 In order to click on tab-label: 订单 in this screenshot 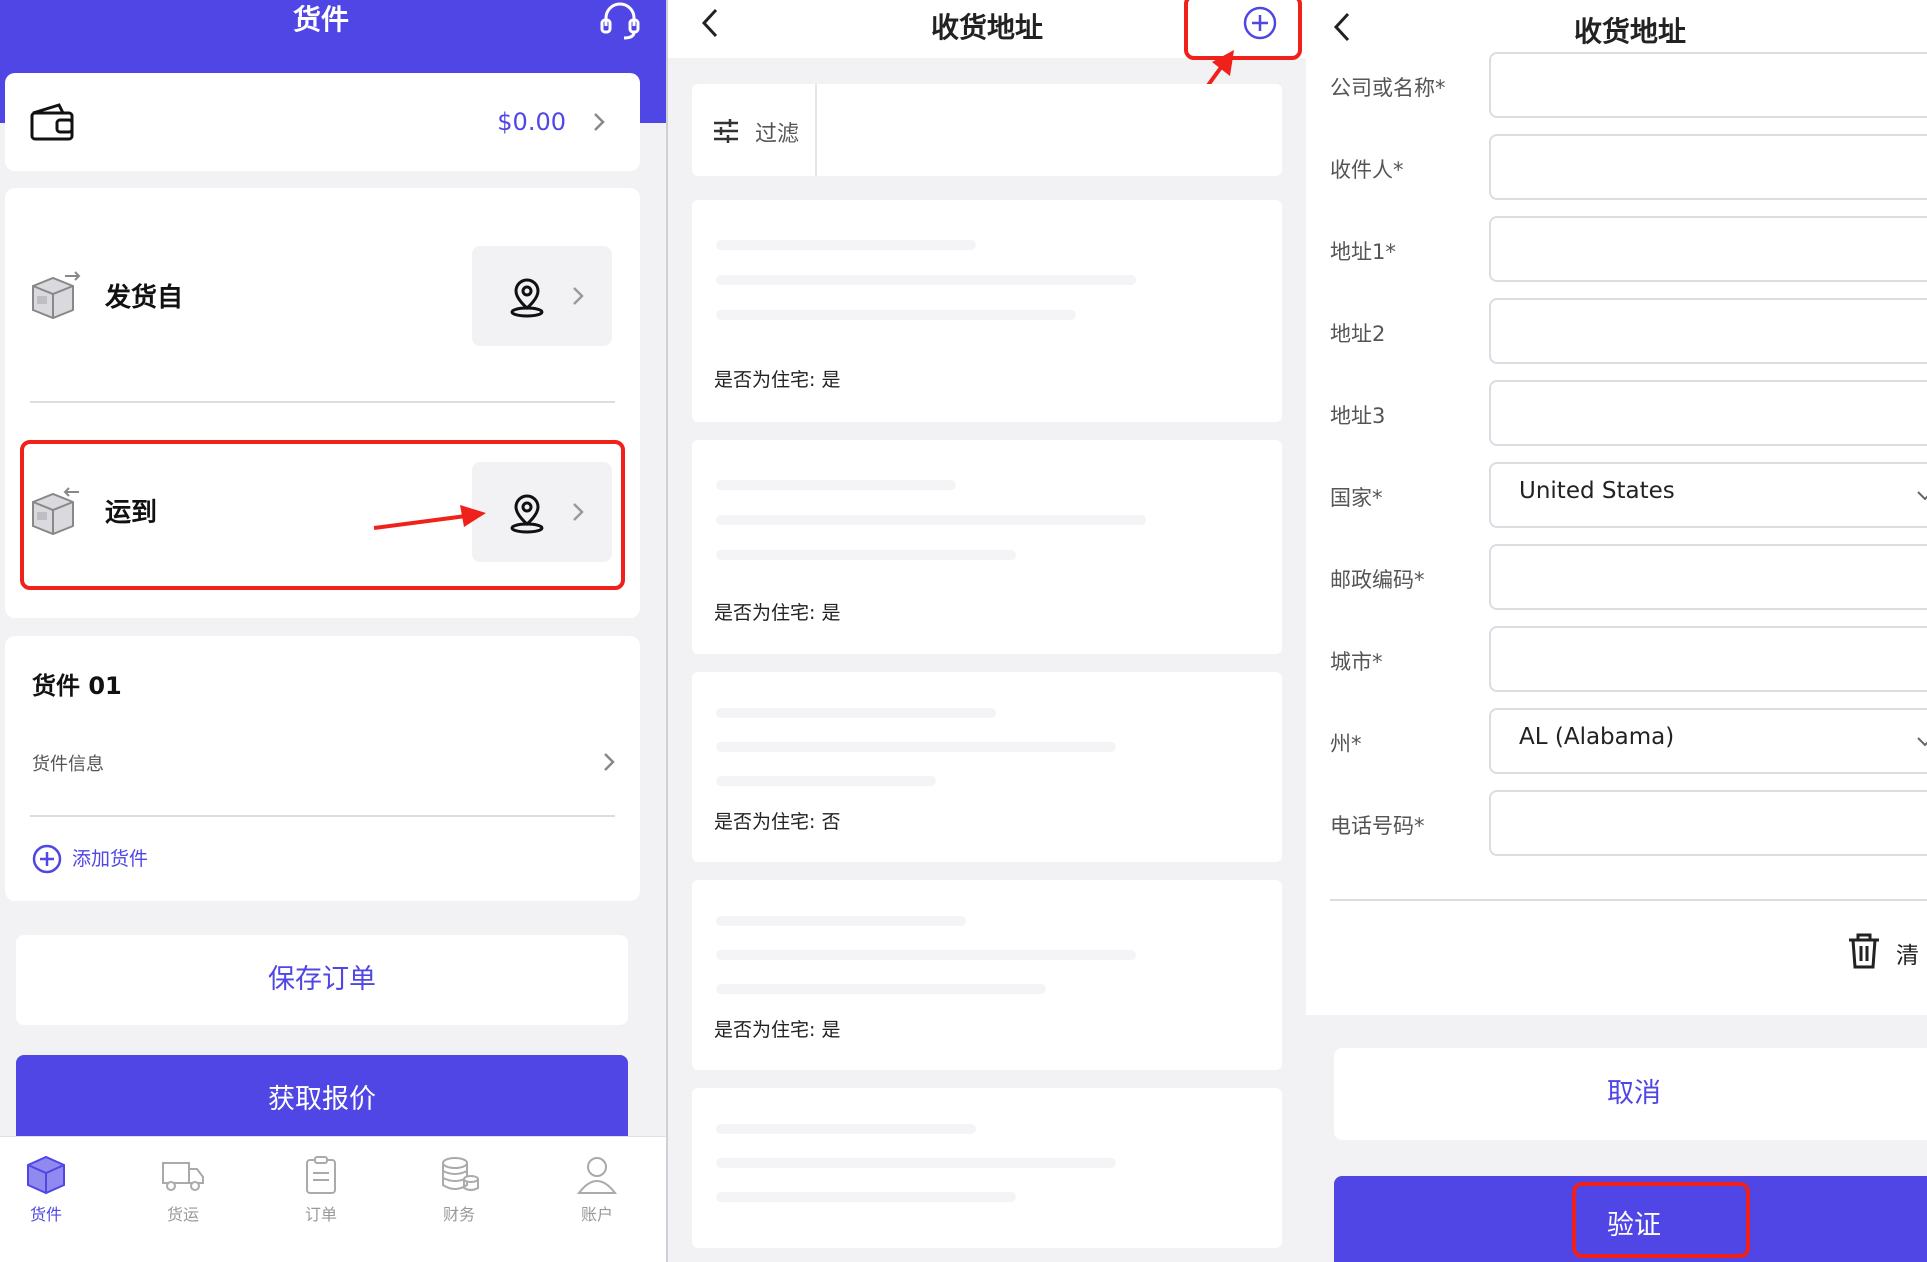, I will do `click(320, 1214)`.